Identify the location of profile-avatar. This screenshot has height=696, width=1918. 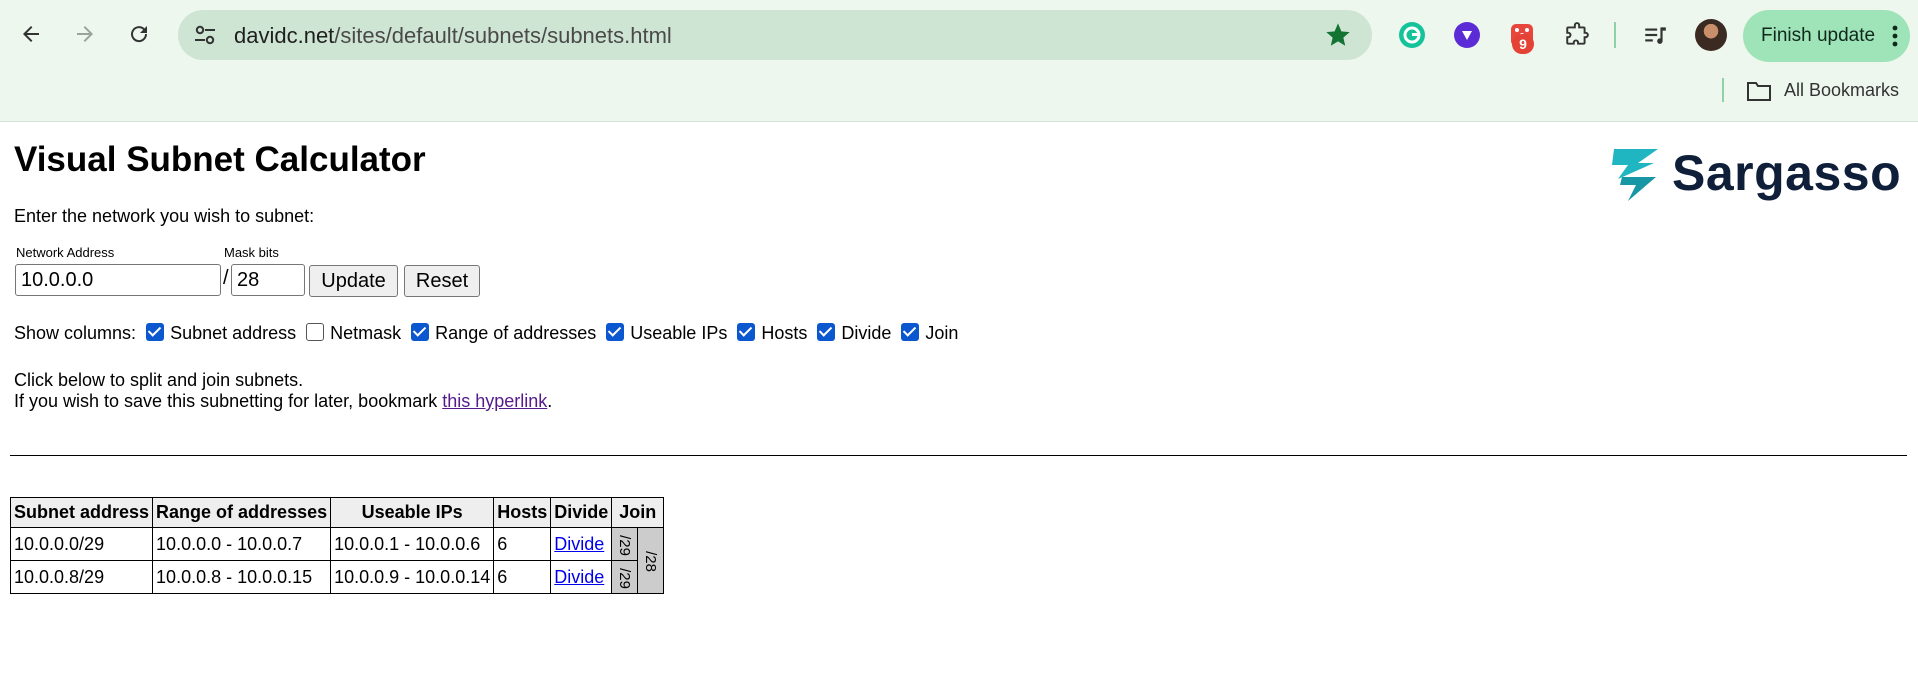
(1711, 35).